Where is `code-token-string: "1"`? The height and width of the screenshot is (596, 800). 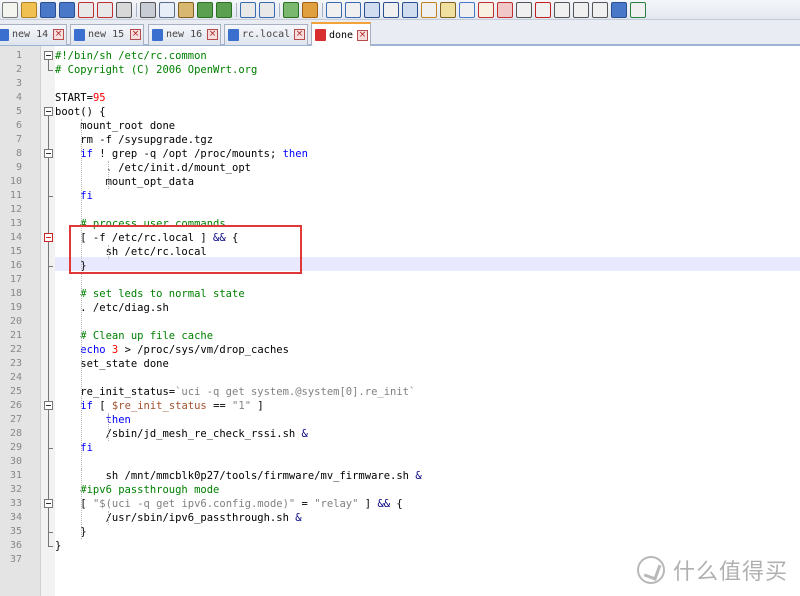 code-token-string: "1" is located at coordinates (242, 406).